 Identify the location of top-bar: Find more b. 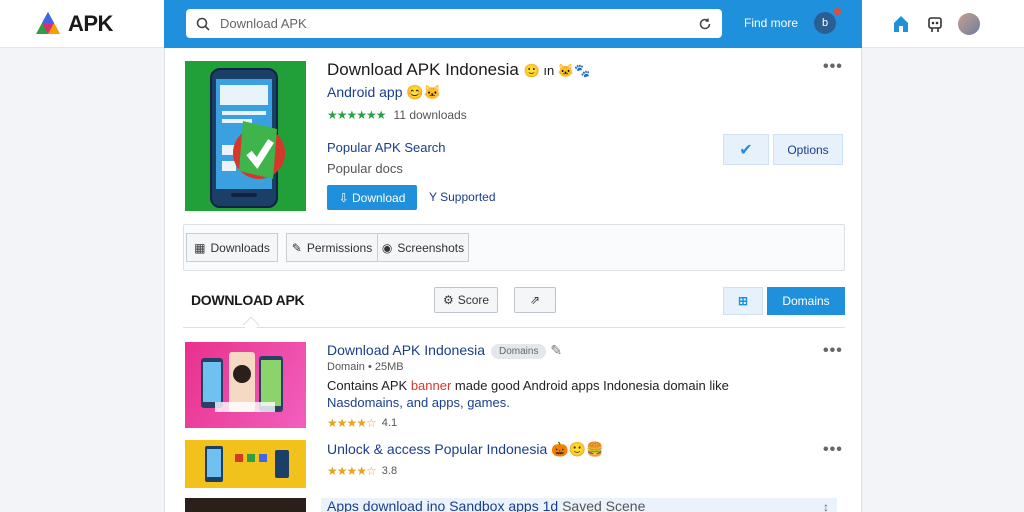
(513, 24).